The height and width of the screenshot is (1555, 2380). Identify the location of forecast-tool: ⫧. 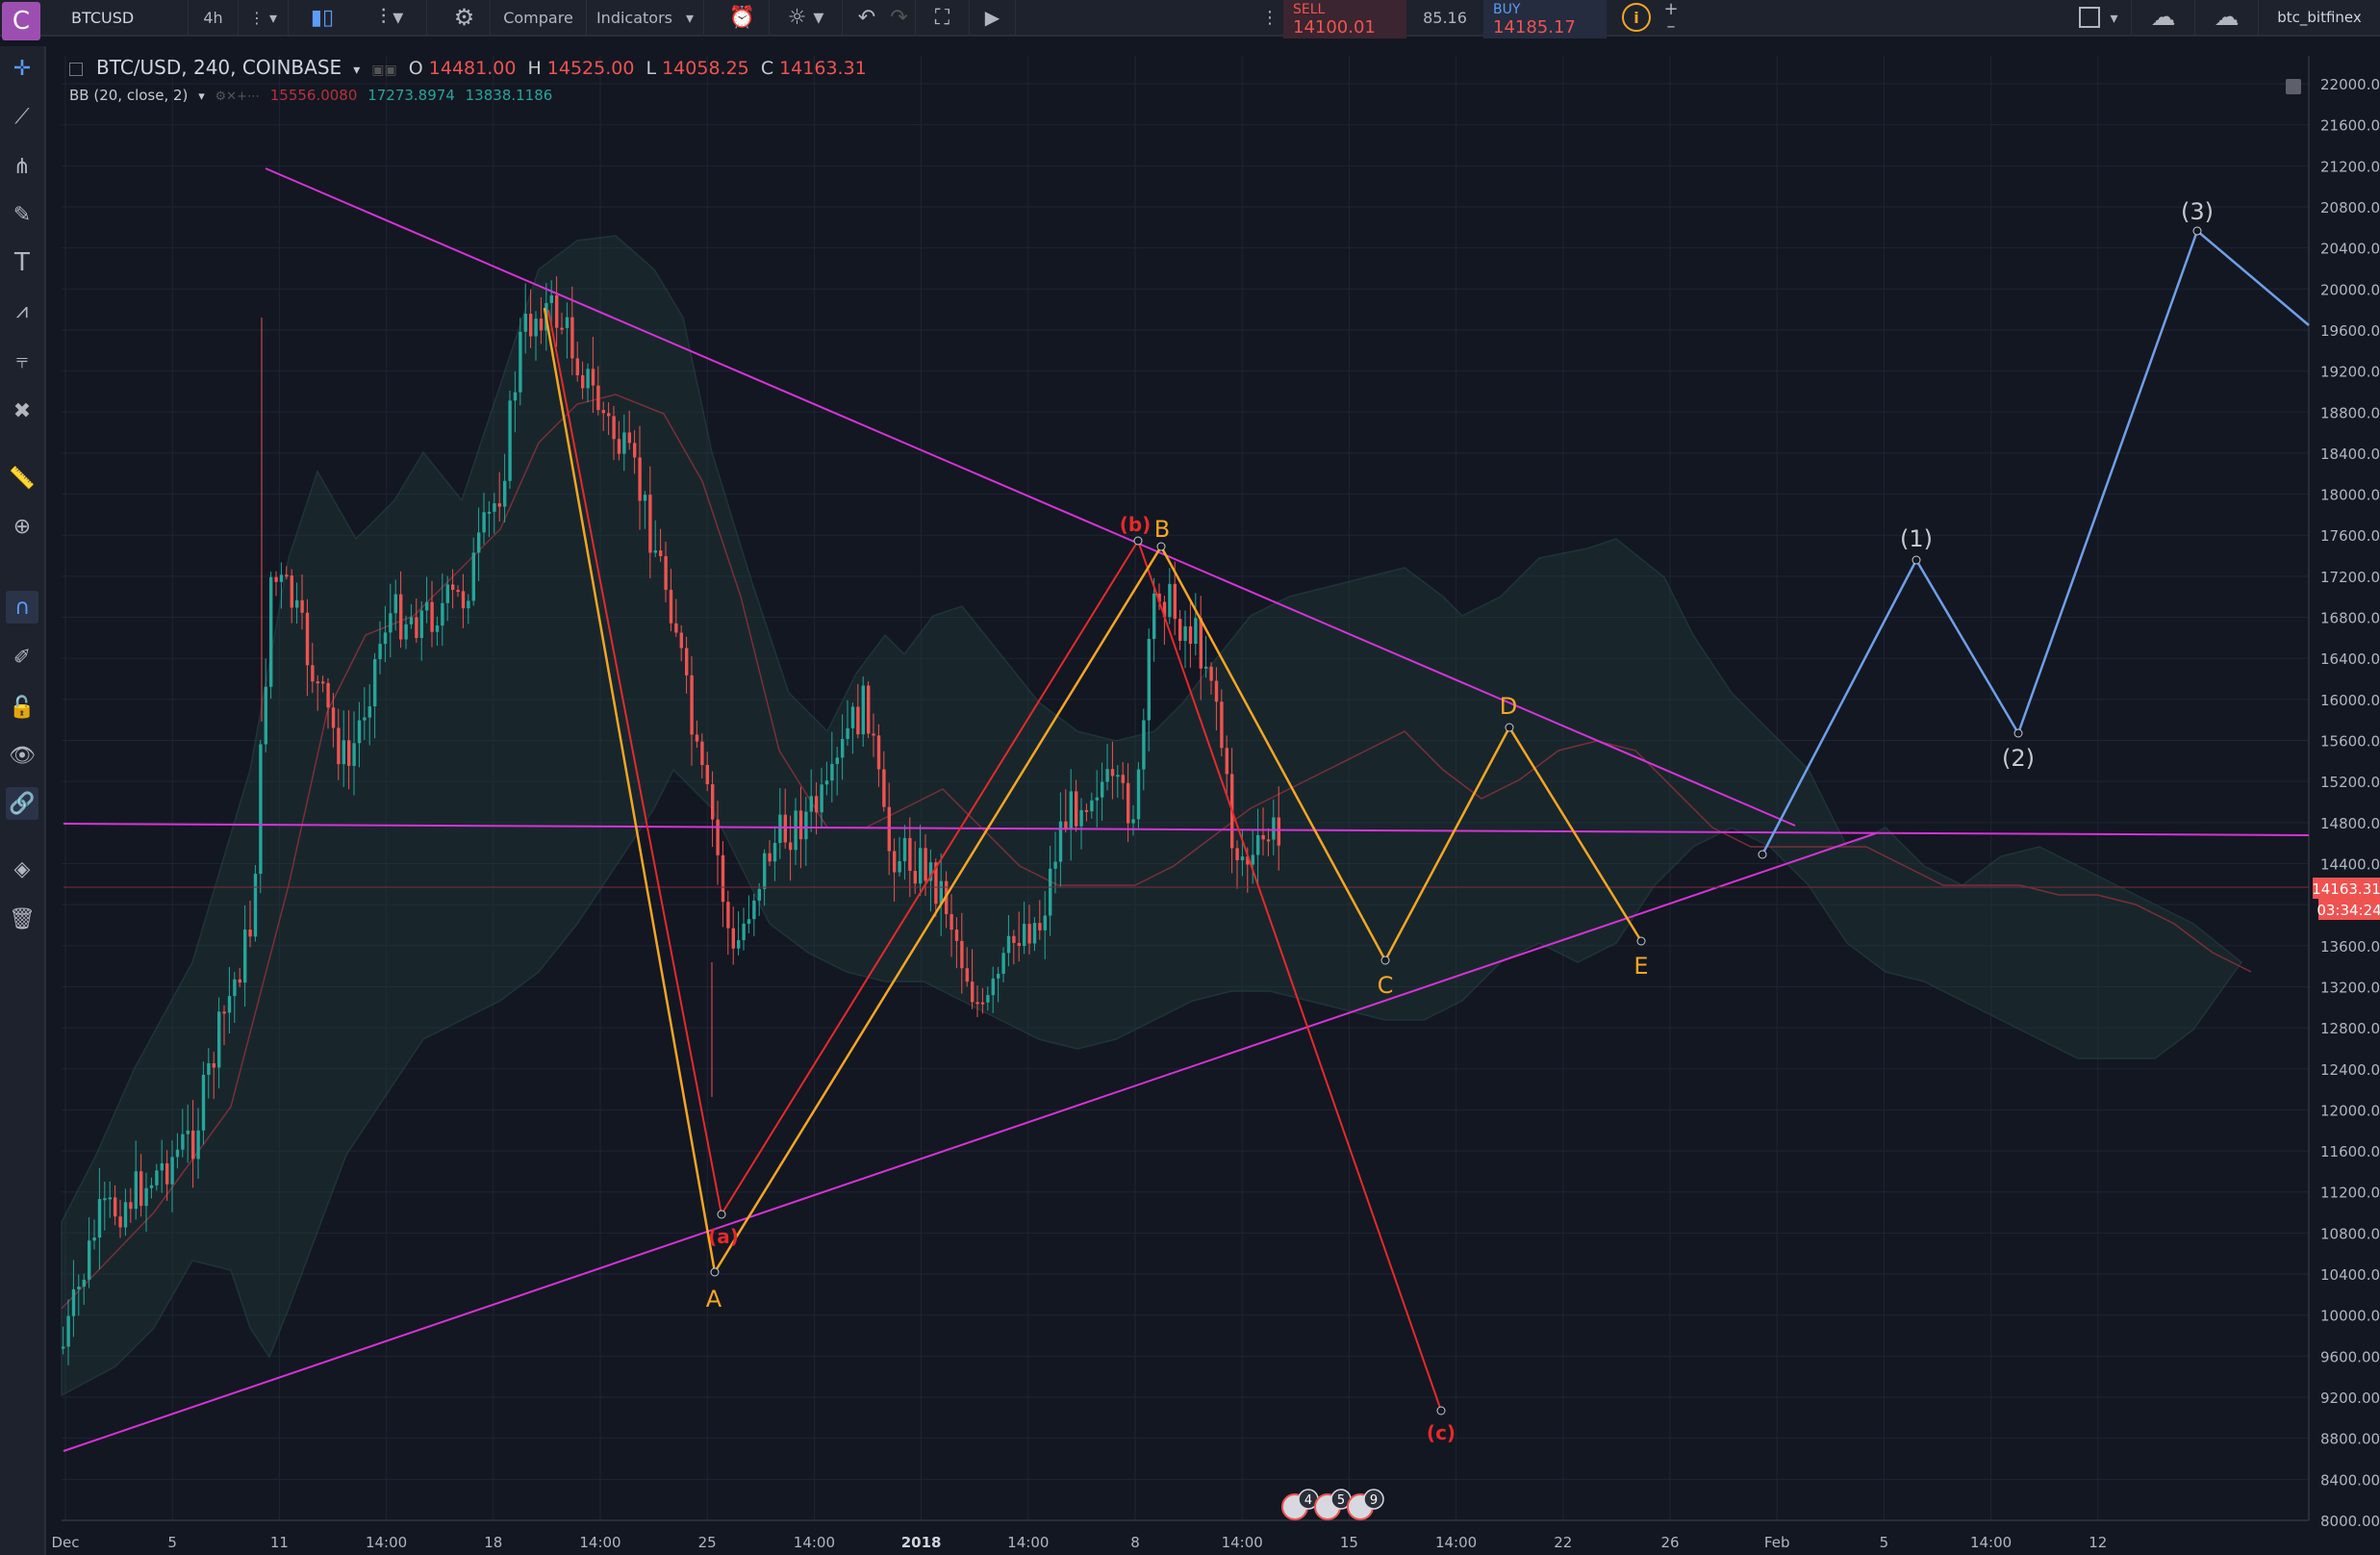
(22, 360).